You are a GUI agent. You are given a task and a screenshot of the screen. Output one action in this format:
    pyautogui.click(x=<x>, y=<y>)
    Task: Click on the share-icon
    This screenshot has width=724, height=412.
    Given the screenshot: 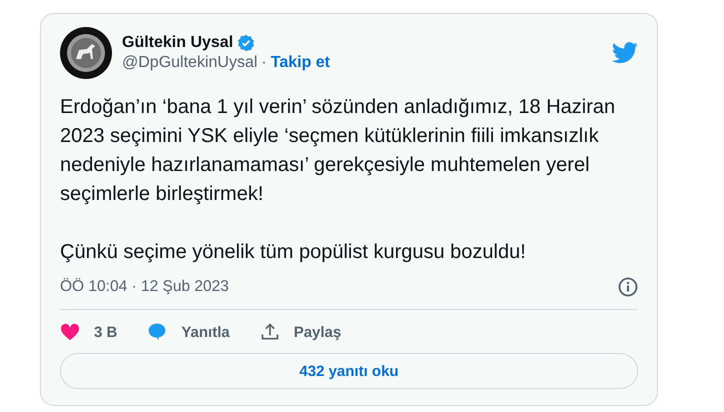 What is the action you would take?
    pyautogui.click(x=270, y=332)
    